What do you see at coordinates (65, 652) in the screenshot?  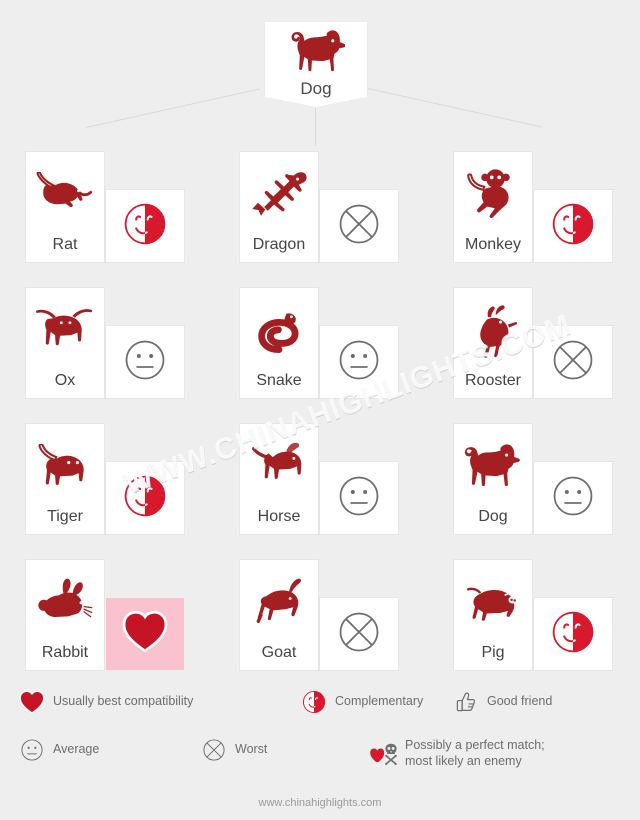 I see `animal-name: Rabbit` at bounding box center [65, 652].